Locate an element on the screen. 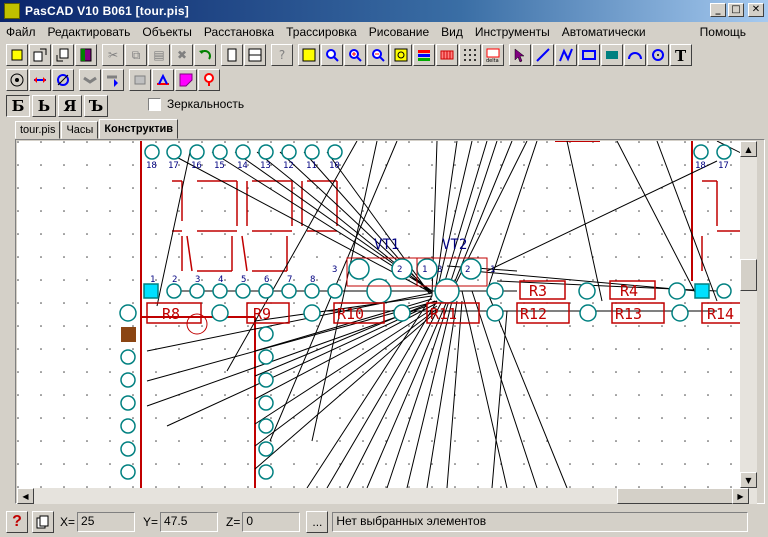 The width and height of the screenshot is (768, 537). scroll-up-icon: ▲ is located at coordinates (748, 149).